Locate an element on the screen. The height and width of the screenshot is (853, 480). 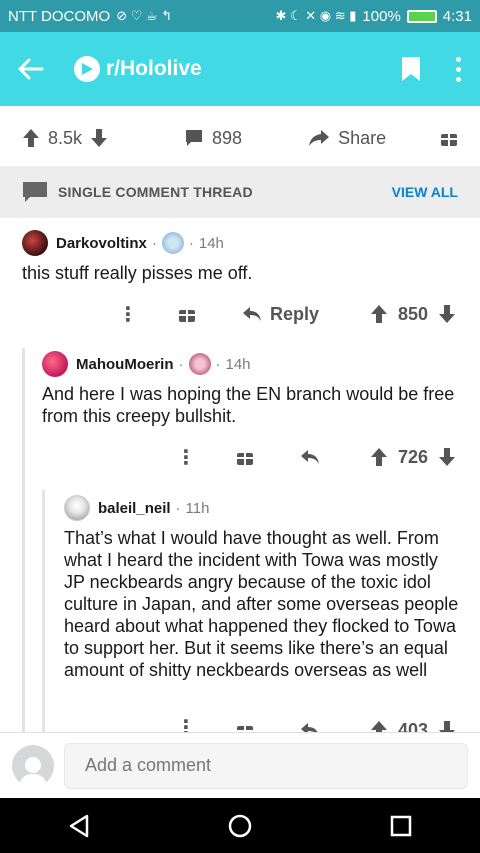
comment-meta: MahouMoerin · · 14h is located at coordinates (252, 364).